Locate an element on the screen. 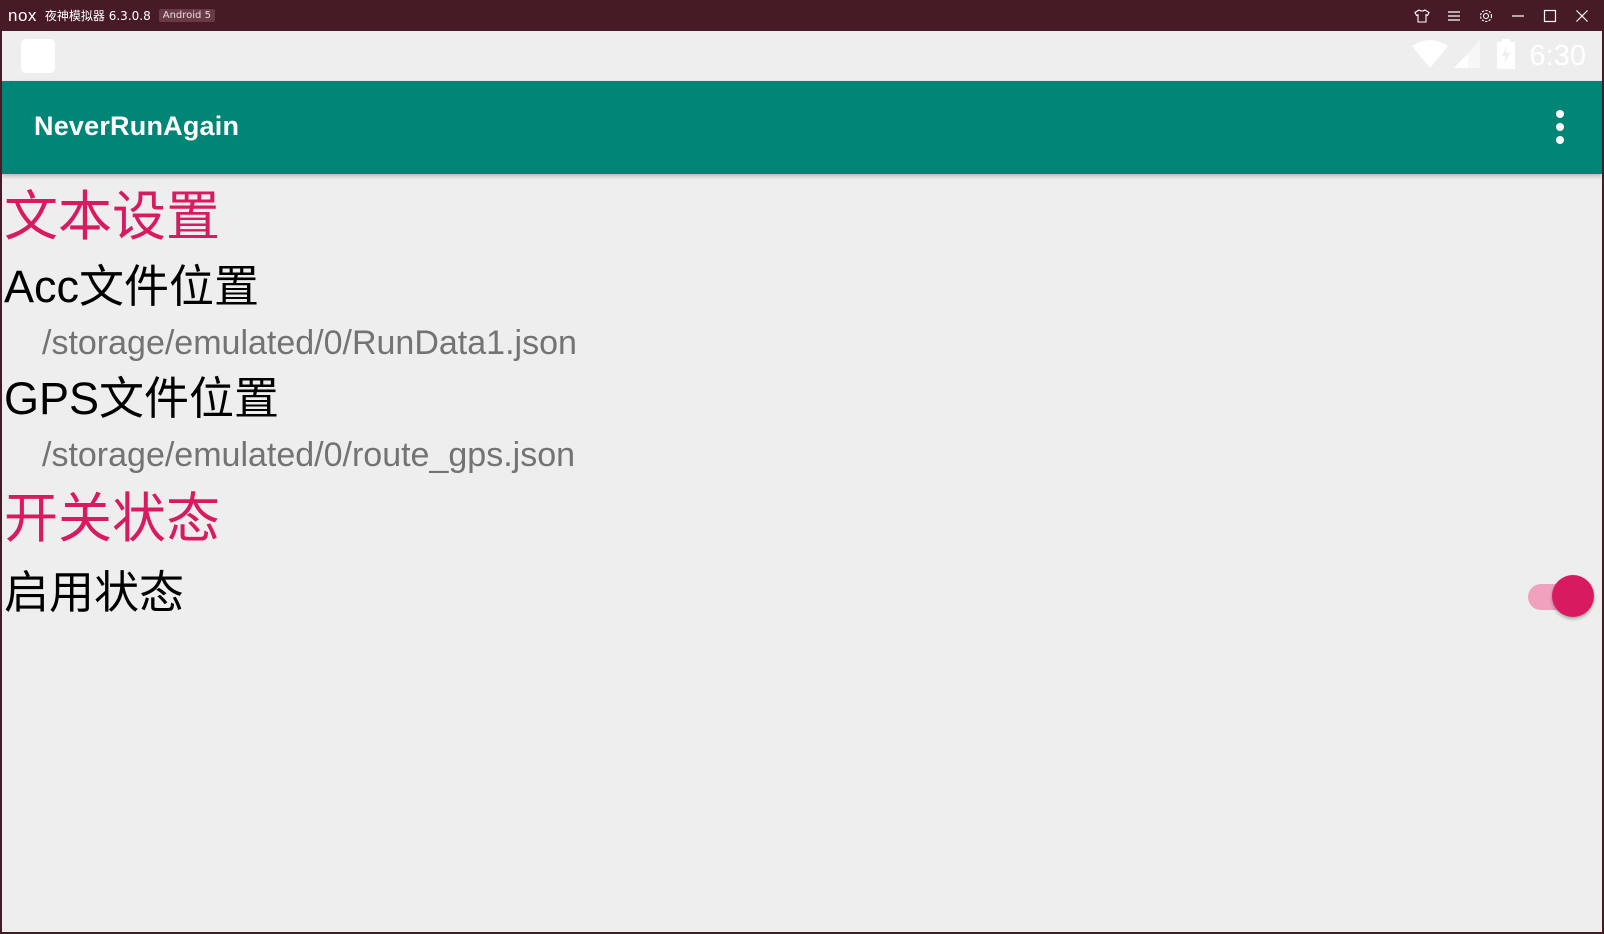  shirt-icon is located at coordinates (1422, 15).